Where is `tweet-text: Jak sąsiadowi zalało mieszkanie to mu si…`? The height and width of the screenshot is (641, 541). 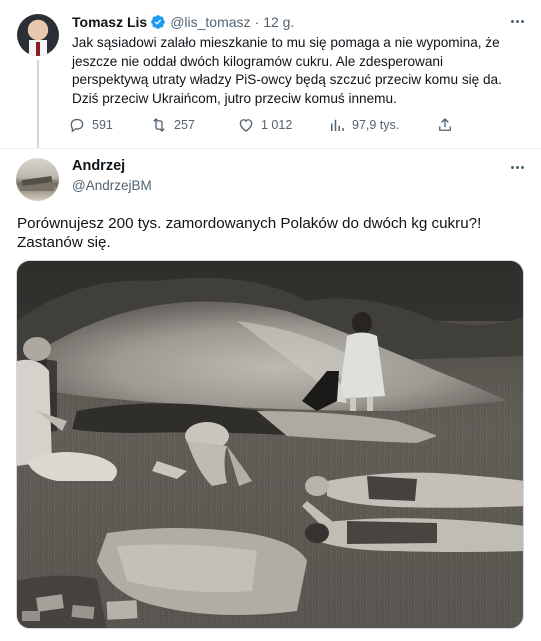 tweet-text: Jak sąsiadowi zalało mieszkanie to mu si… is located at coordinates (297, 71).